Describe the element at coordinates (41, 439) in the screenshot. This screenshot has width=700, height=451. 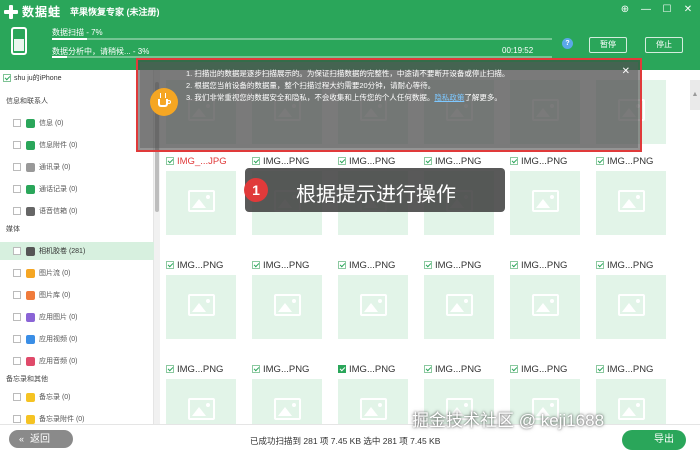
I see `back-button: « 返回` at that location.